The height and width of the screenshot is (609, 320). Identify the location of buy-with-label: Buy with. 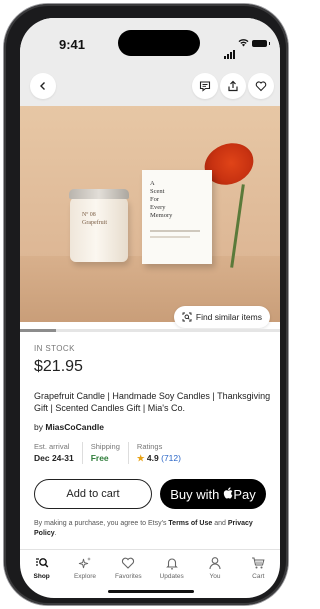
(195, 494).